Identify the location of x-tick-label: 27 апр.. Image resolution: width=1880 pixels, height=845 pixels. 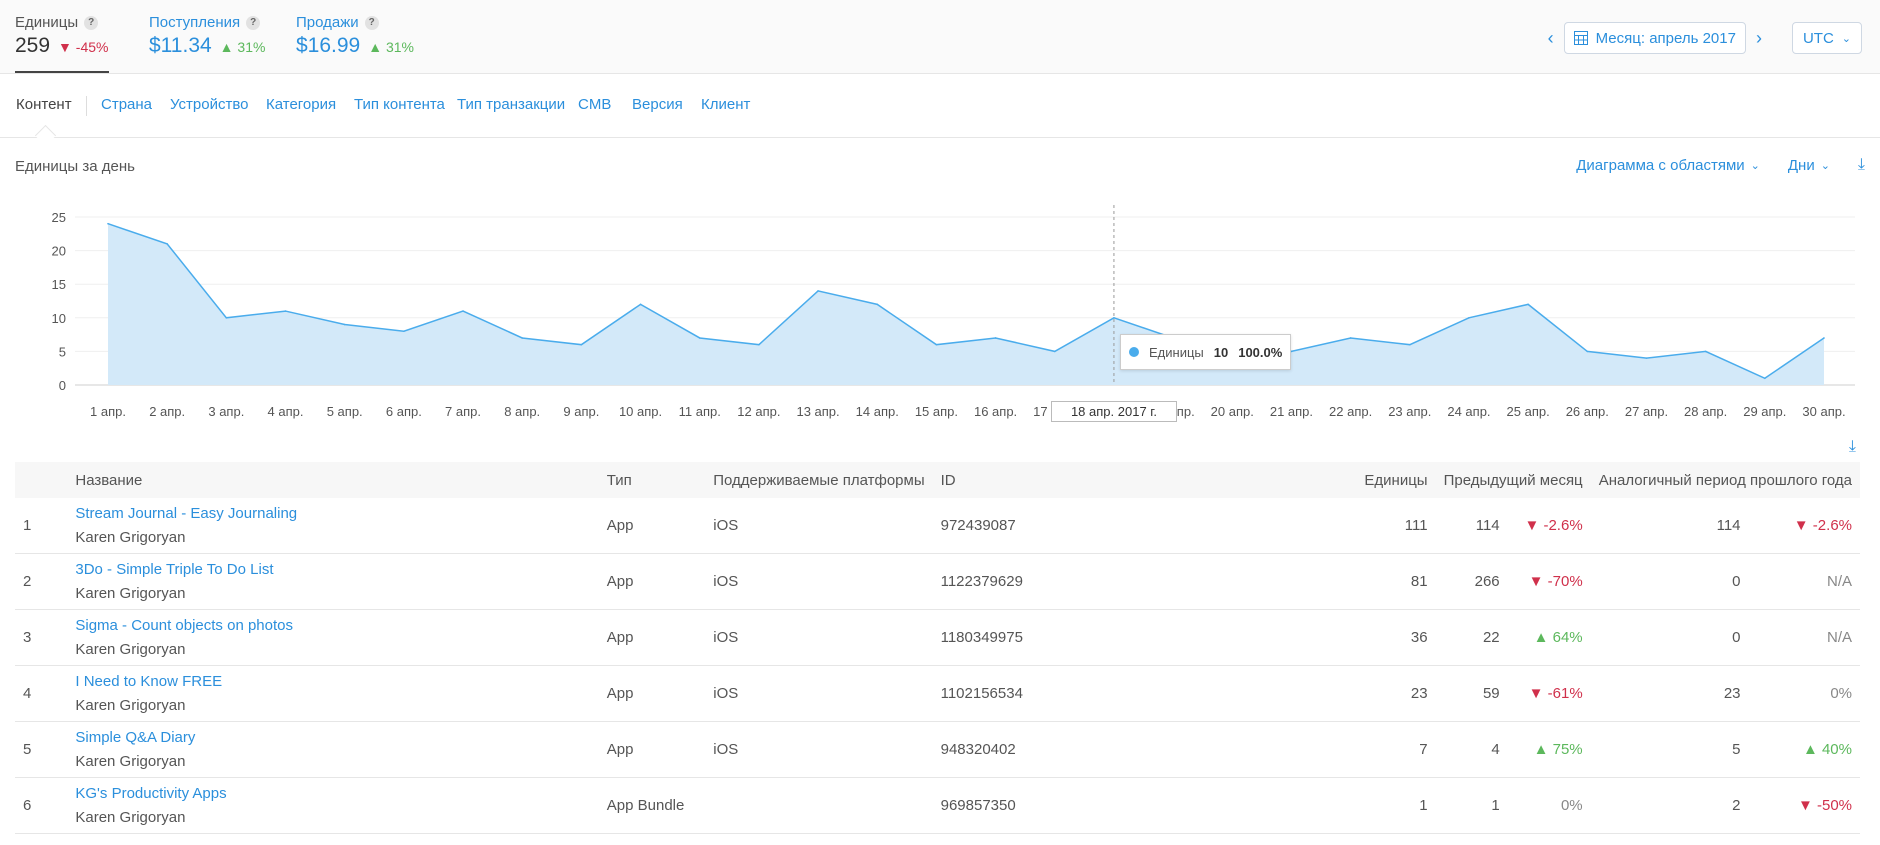
(1646, 411).